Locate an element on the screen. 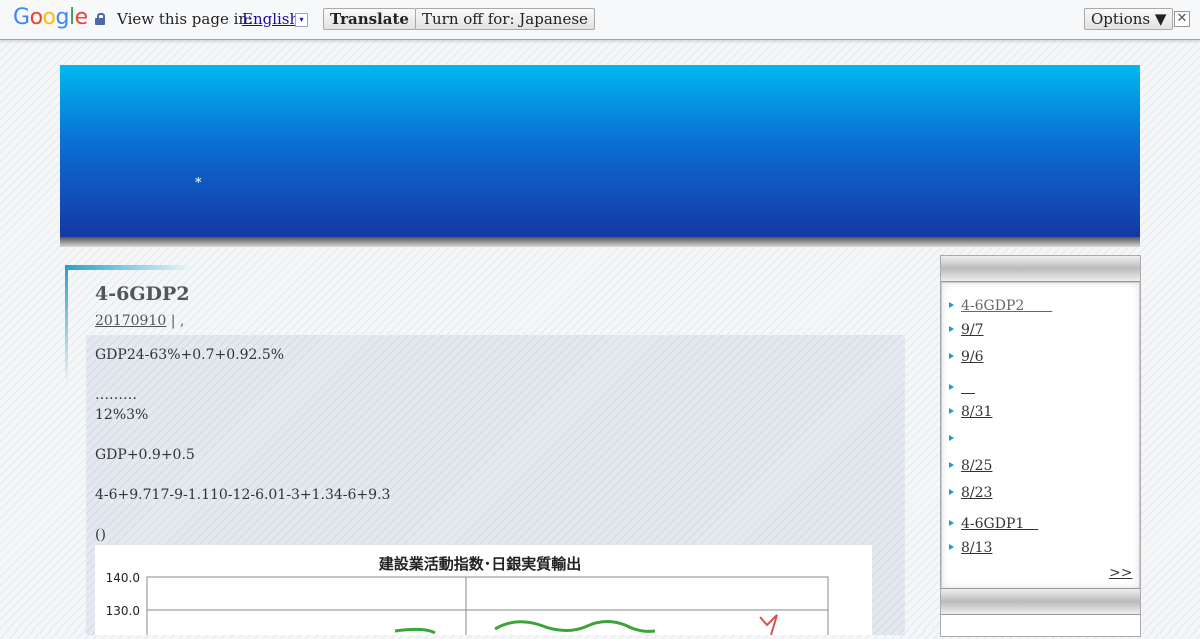 The height and width of the screenshot is (639, 1200). chart-y-tick: 140.0 is located at coordinates (123, 578).